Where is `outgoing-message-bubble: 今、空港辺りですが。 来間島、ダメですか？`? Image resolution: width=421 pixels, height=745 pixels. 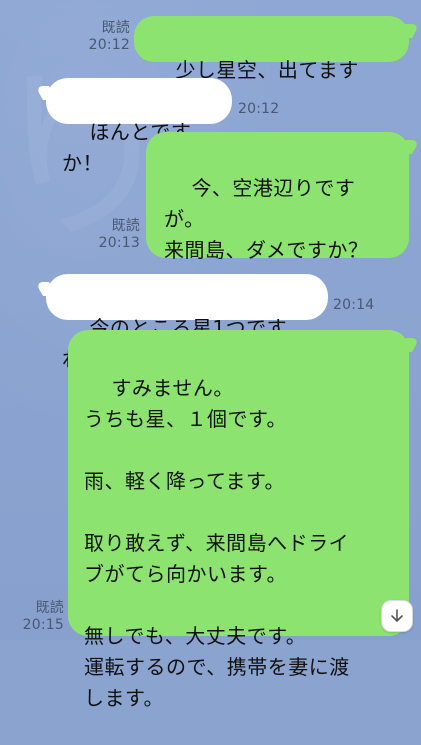 outgoing-message-bubble: 今、空港辺りですが。 来間島、ダメですか？ is located at coordinates (277, 197).